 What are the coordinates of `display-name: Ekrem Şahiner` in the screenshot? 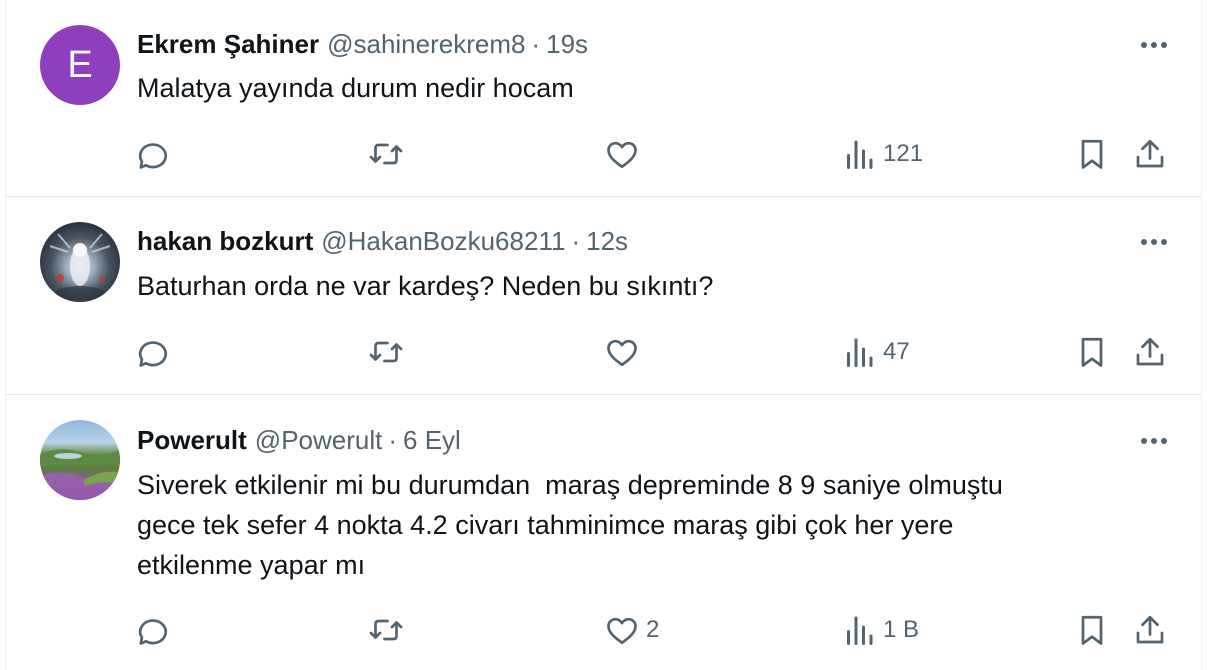 It's located at (228, 44).